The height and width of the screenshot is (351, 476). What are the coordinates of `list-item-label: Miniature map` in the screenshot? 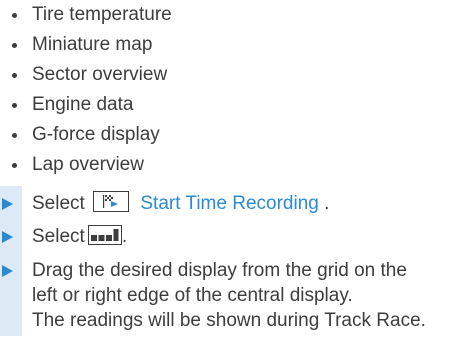 It's located at (92, 44).